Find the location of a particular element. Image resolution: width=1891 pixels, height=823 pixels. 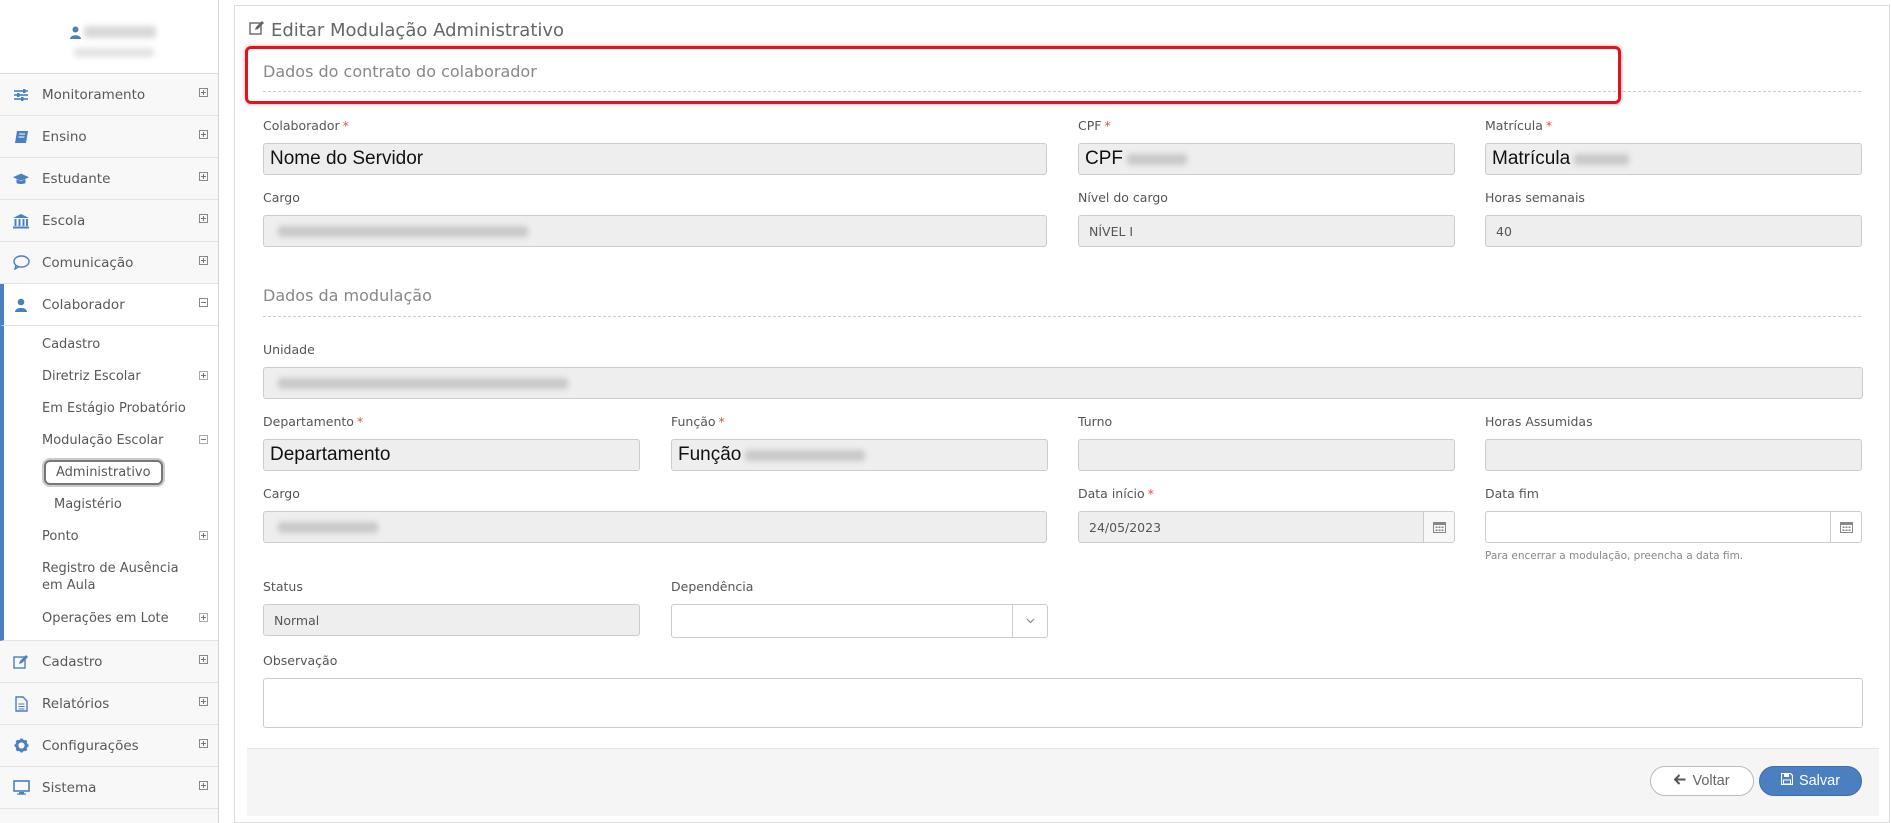

data-inicio-field: 24/05/2023 is located at coordinates (1266, 527).